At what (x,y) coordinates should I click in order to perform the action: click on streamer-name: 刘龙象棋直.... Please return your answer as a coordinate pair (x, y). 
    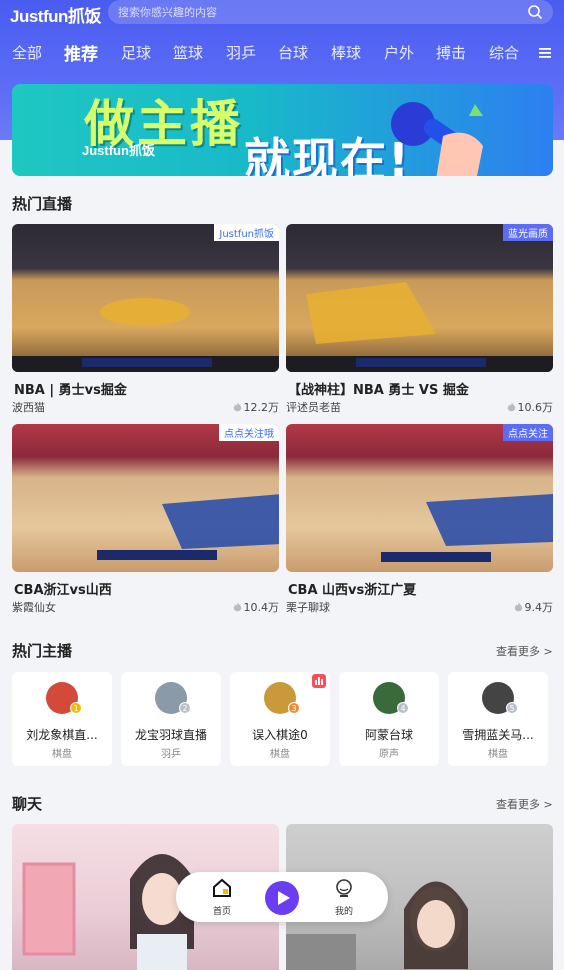
    Looking at the image, I should click on (62, 735).